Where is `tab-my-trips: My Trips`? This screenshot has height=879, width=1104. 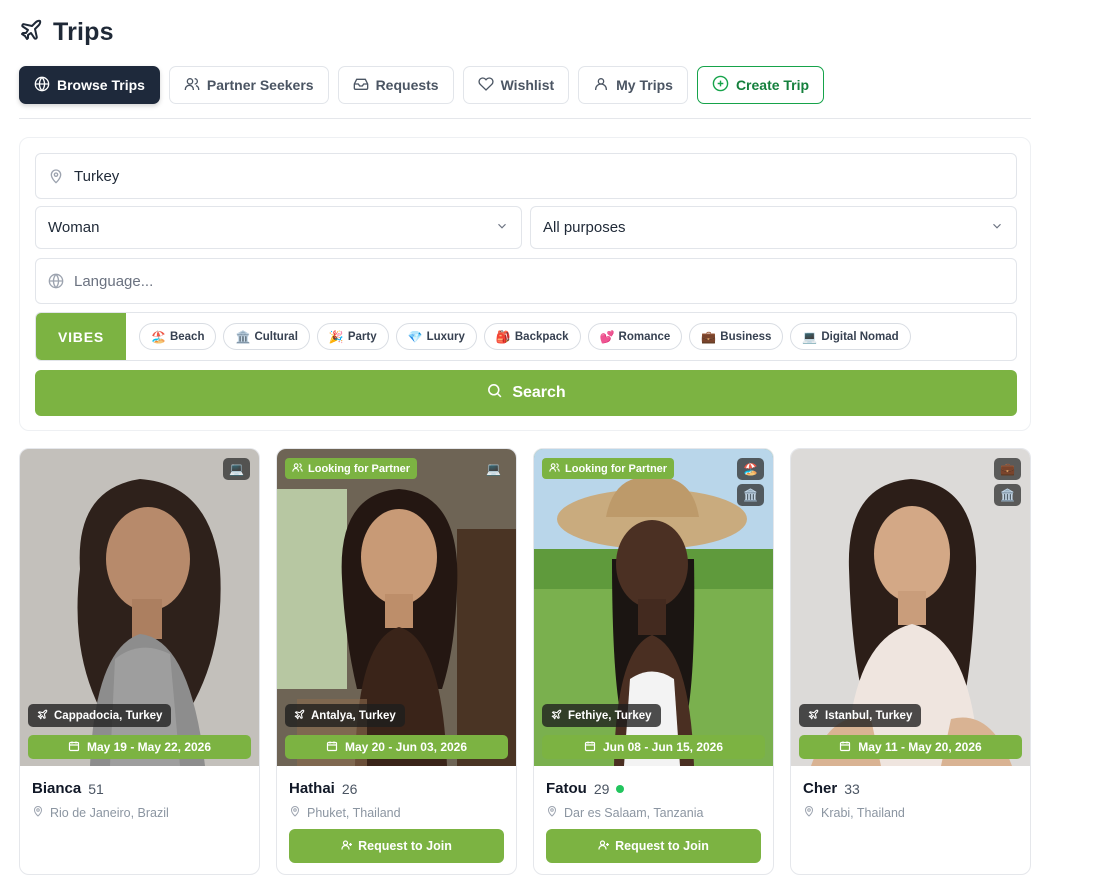 tab-my-trips: My Trips is located at coordinates (633, 85).